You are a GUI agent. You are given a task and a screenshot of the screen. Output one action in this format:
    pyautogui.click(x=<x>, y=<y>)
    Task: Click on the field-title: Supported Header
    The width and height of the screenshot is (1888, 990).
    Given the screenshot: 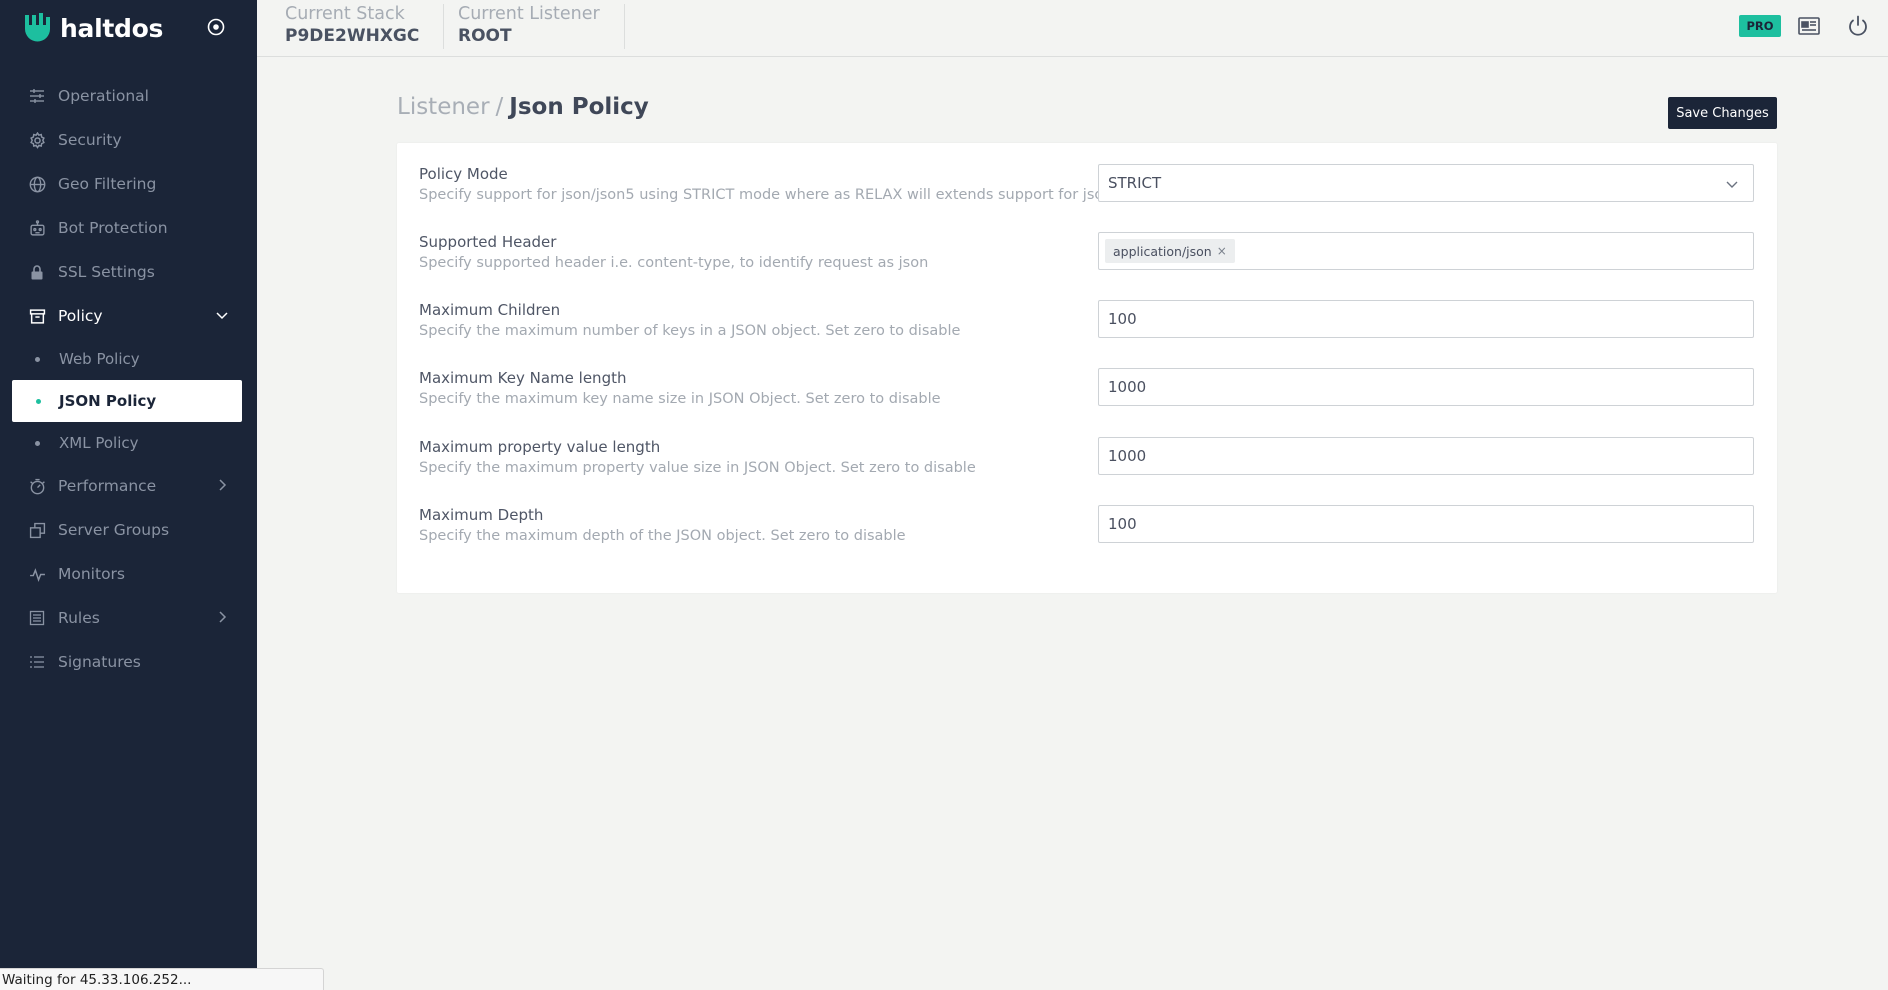 What is the action you would take?
    pyautogui.click(x=488, y=242)
    